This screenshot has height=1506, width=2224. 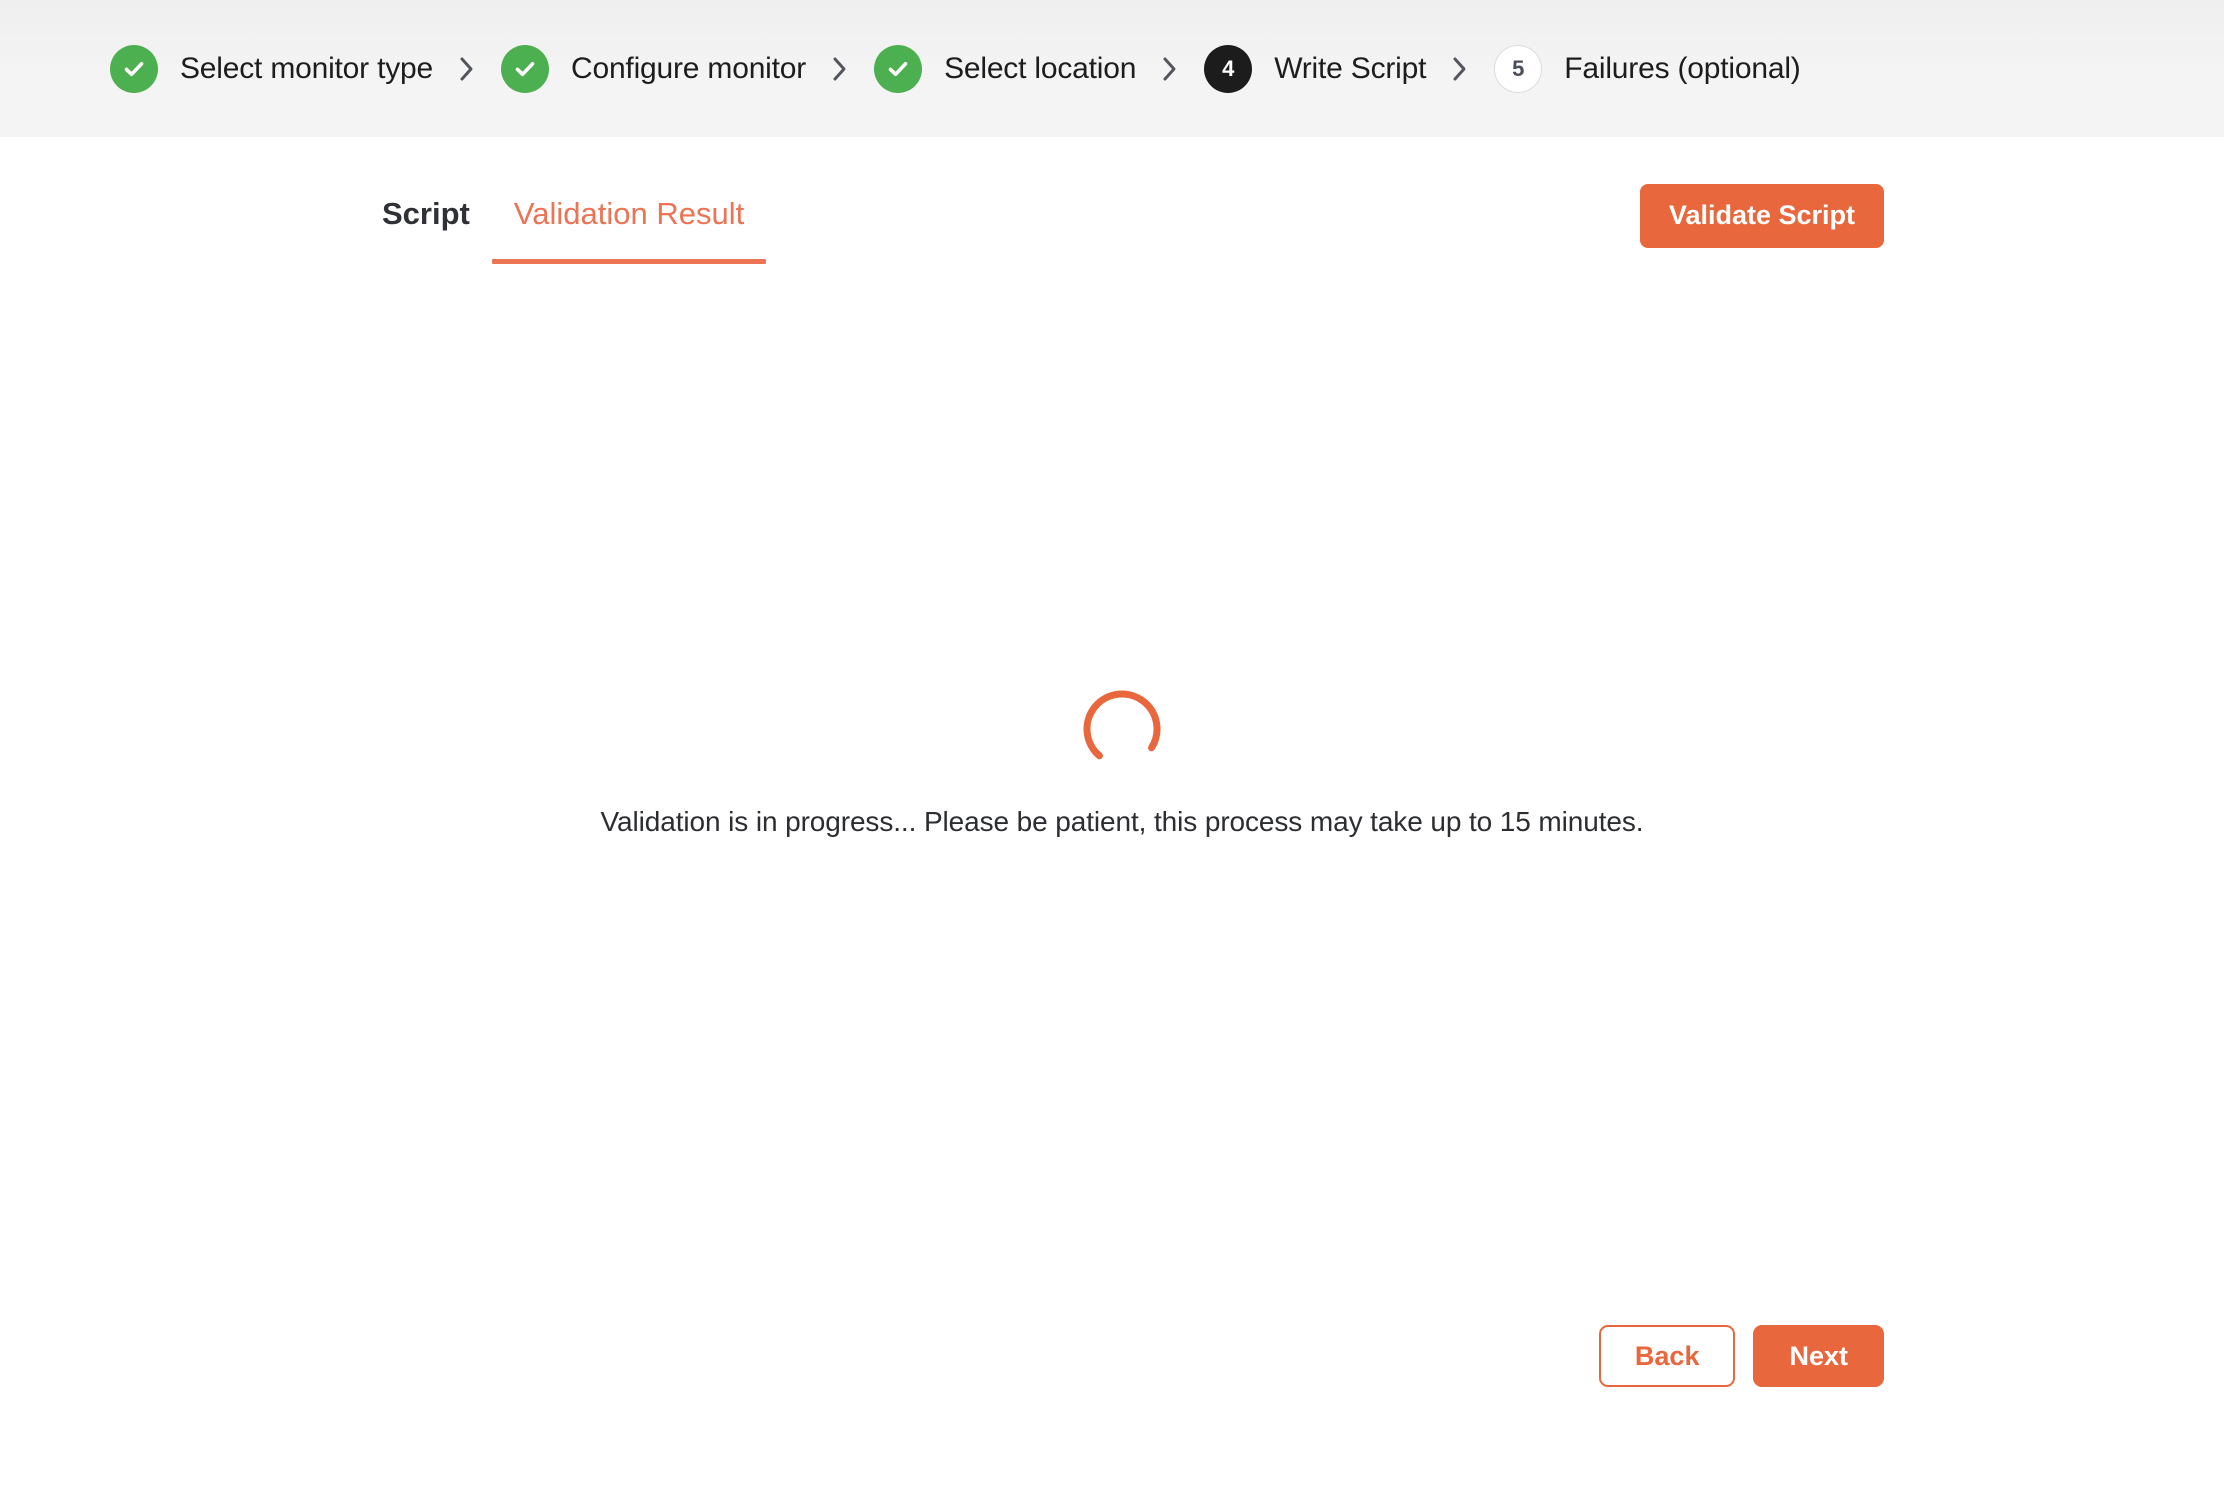 What do you see at coordinates (1682, 68) in the screenshot?
I see `step-5-label: Failures (optional)` at bounding box center [1682, 68].